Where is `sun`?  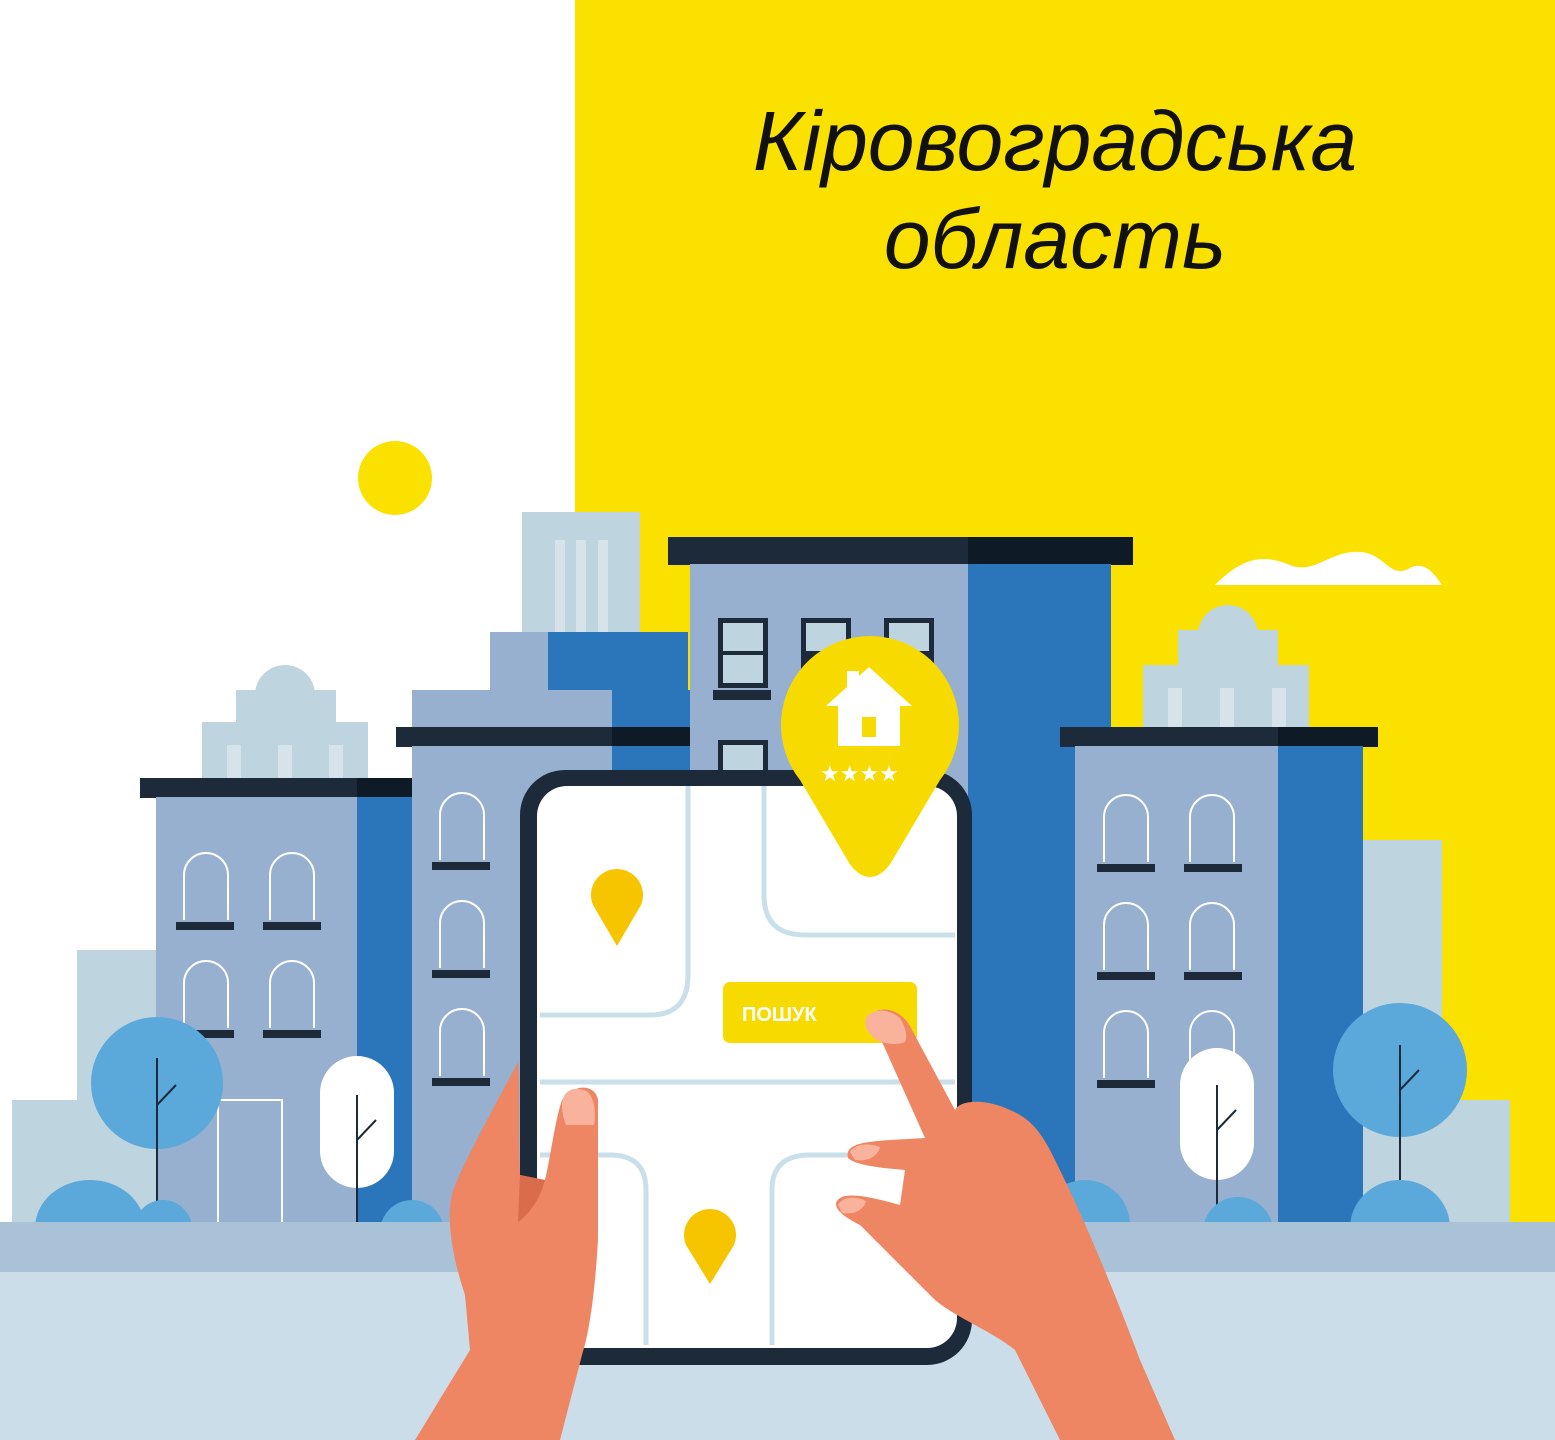
sun is located at coordinates (395, 478).